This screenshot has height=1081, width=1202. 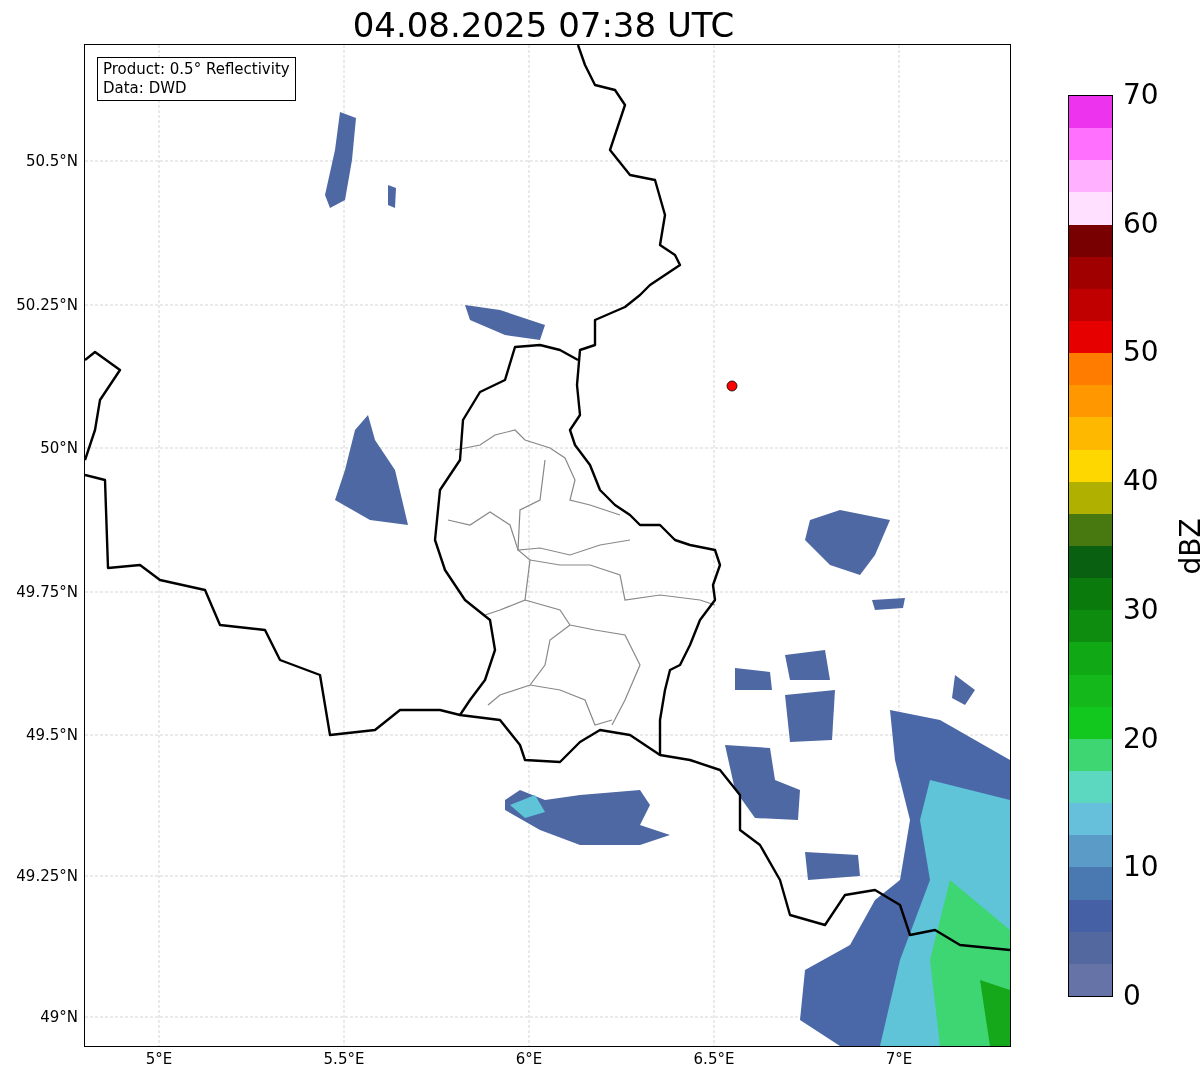 I want to click on latitude-label: 49.75°N, so click(x=47, y=592).